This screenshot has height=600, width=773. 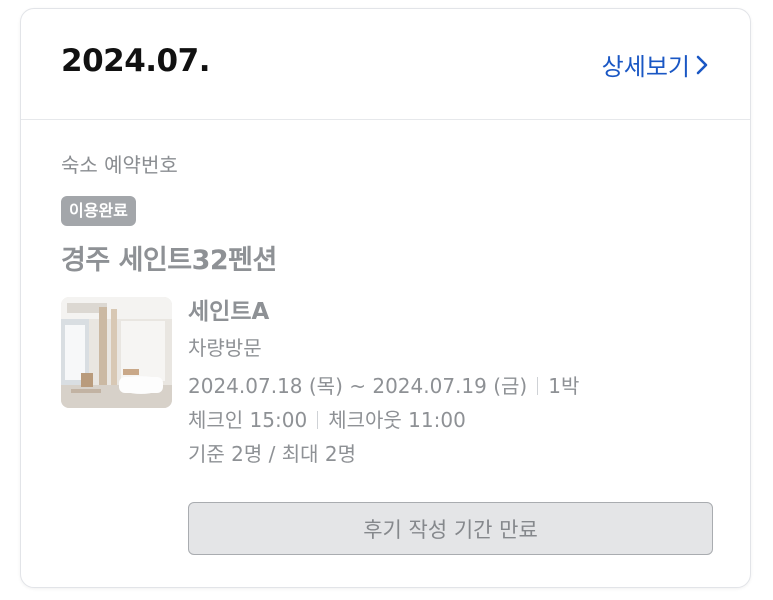 What do you see at coordinates (564, 386) in the screenshot?
I see `nights-count: 1박` at bounding box center [564, 386].